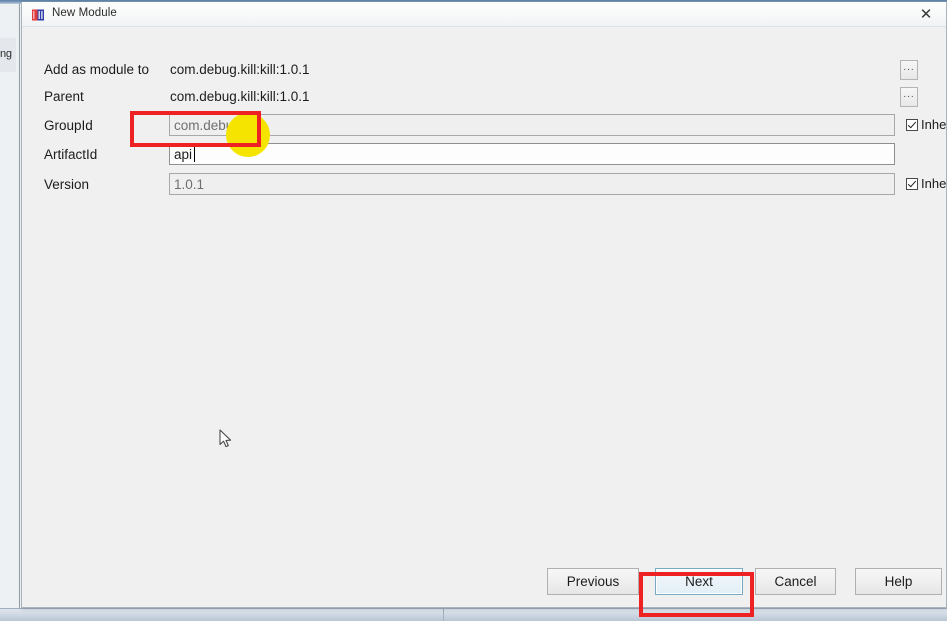 The image size is (947, 621). What do you see at coordinates (194, 154) in the screenshot?
I see `text-caret` at bounding box center [194, 154].